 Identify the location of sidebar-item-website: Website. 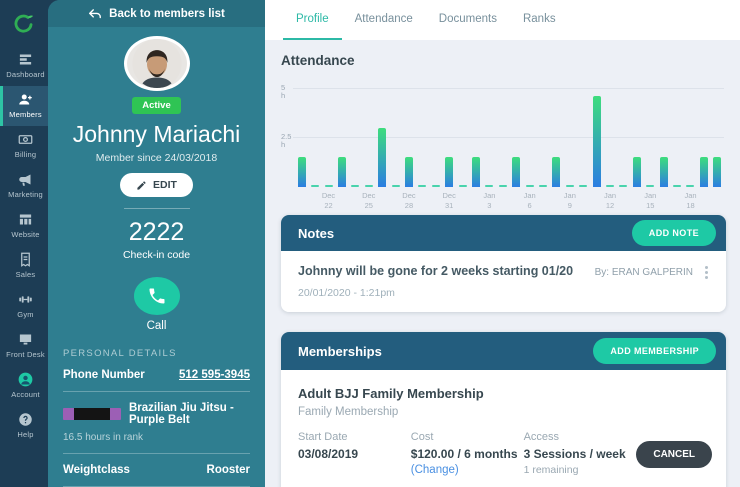
(24, 226).